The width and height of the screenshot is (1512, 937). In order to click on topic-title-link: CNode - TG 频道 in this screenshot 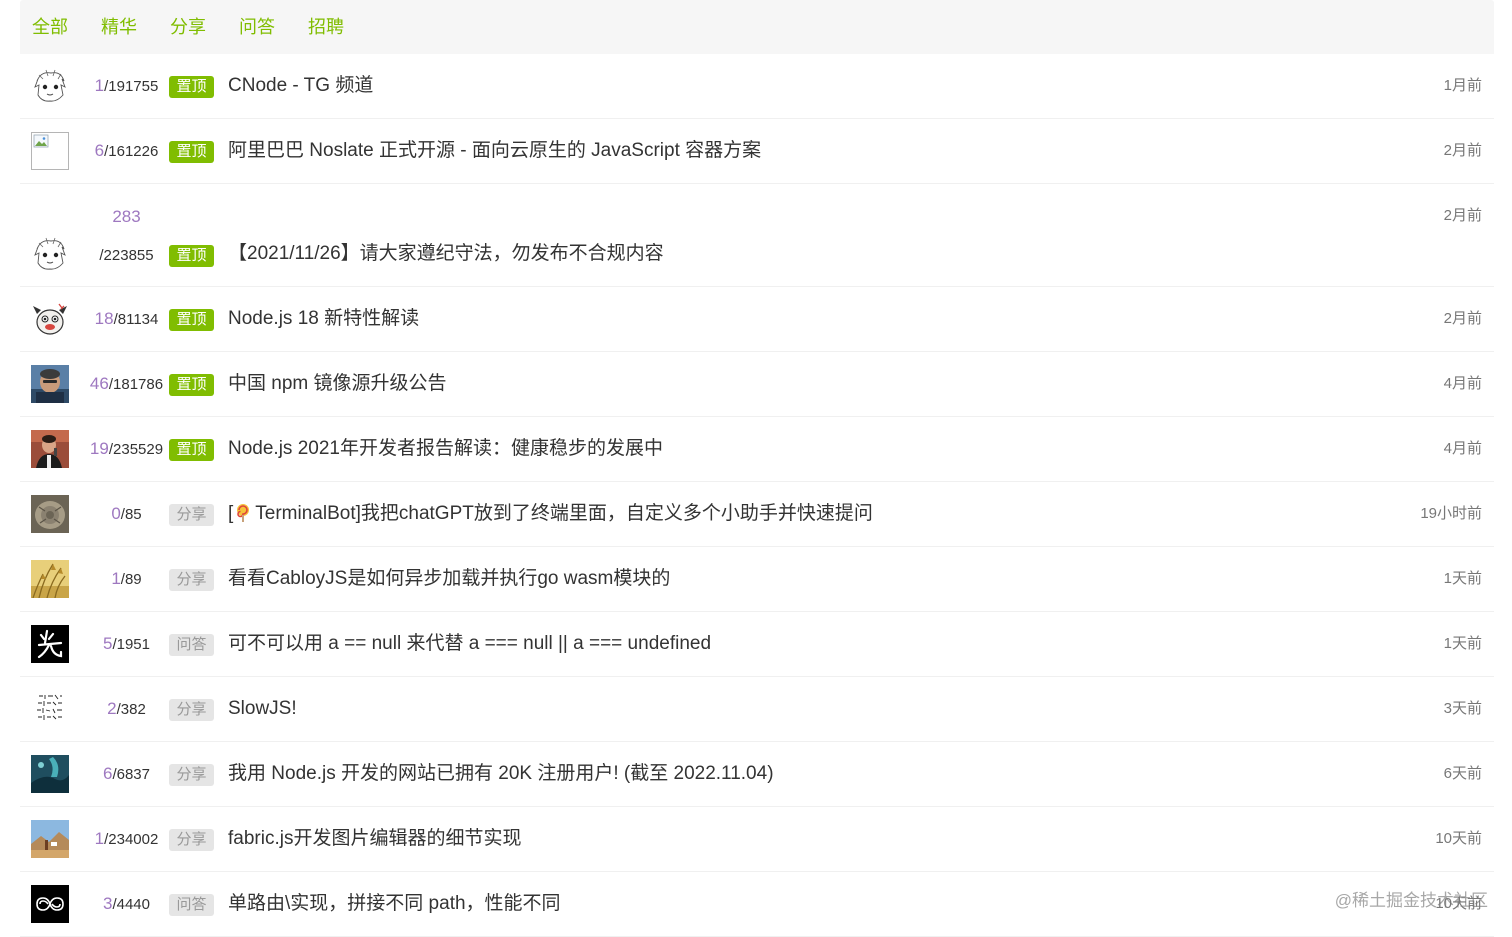, I will do `click(300, 86)`.